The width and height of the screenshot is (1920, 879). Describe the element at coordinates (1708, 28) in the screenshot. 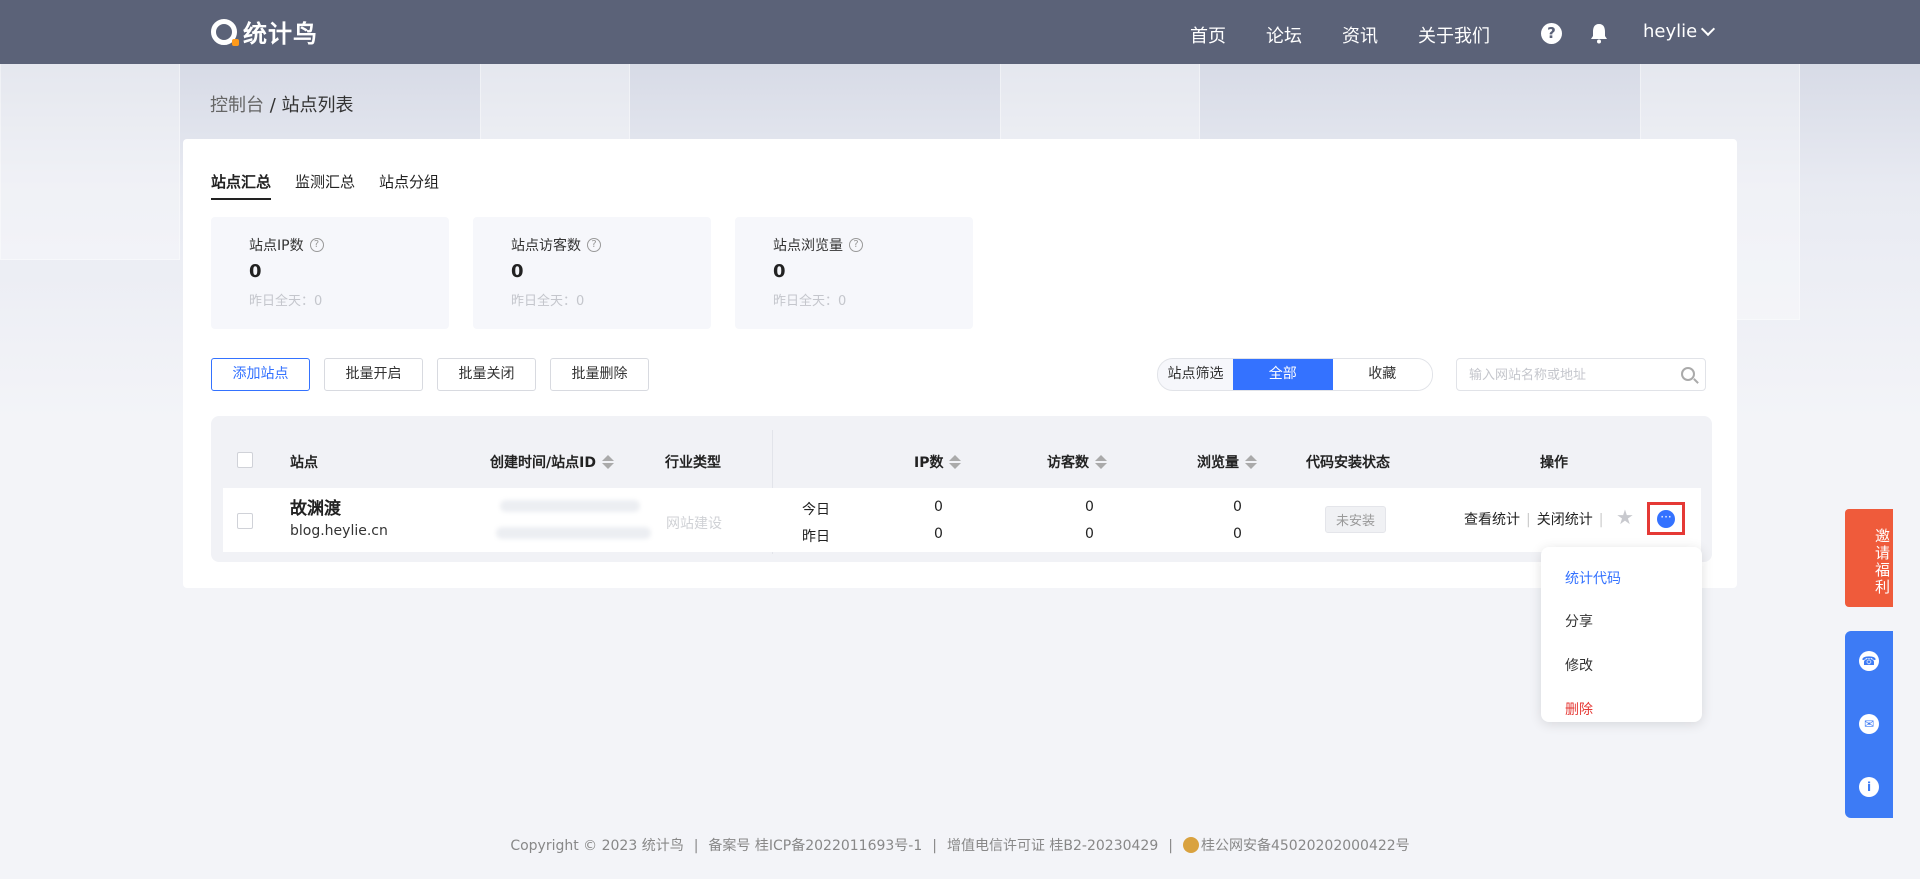

I see `chevron-down-icon` at that location.